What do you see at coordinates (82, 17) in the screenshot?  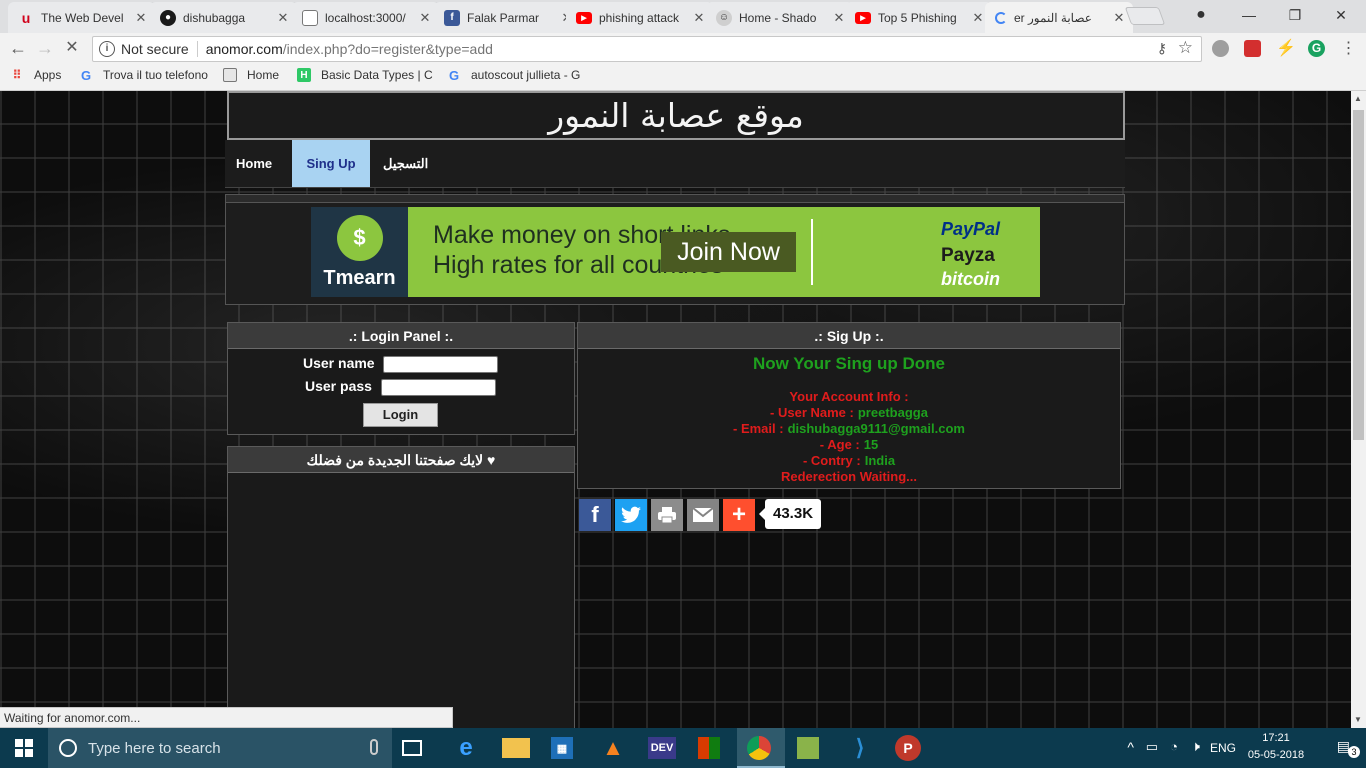 I see `tab-the-web-developer: u The Web Devel ✕` at bounding box center [82, 17].